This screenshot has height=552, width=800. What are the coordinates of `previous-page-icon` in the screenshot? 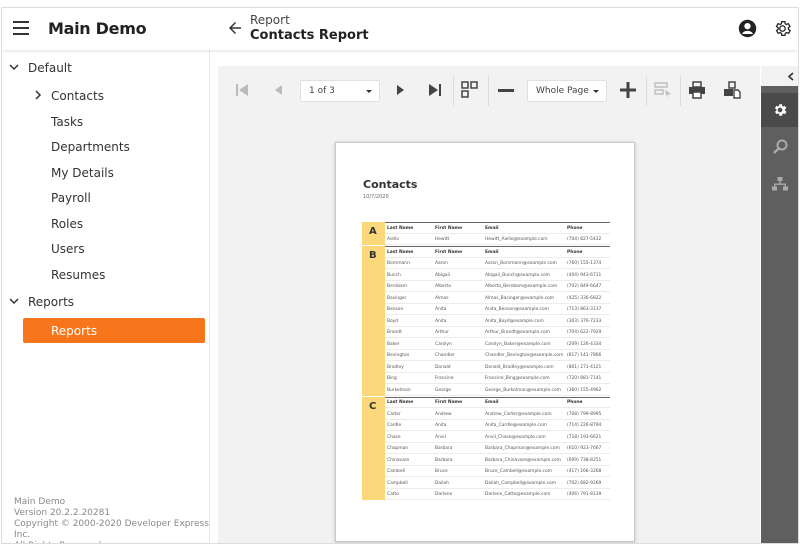 It's located at (278, 90).